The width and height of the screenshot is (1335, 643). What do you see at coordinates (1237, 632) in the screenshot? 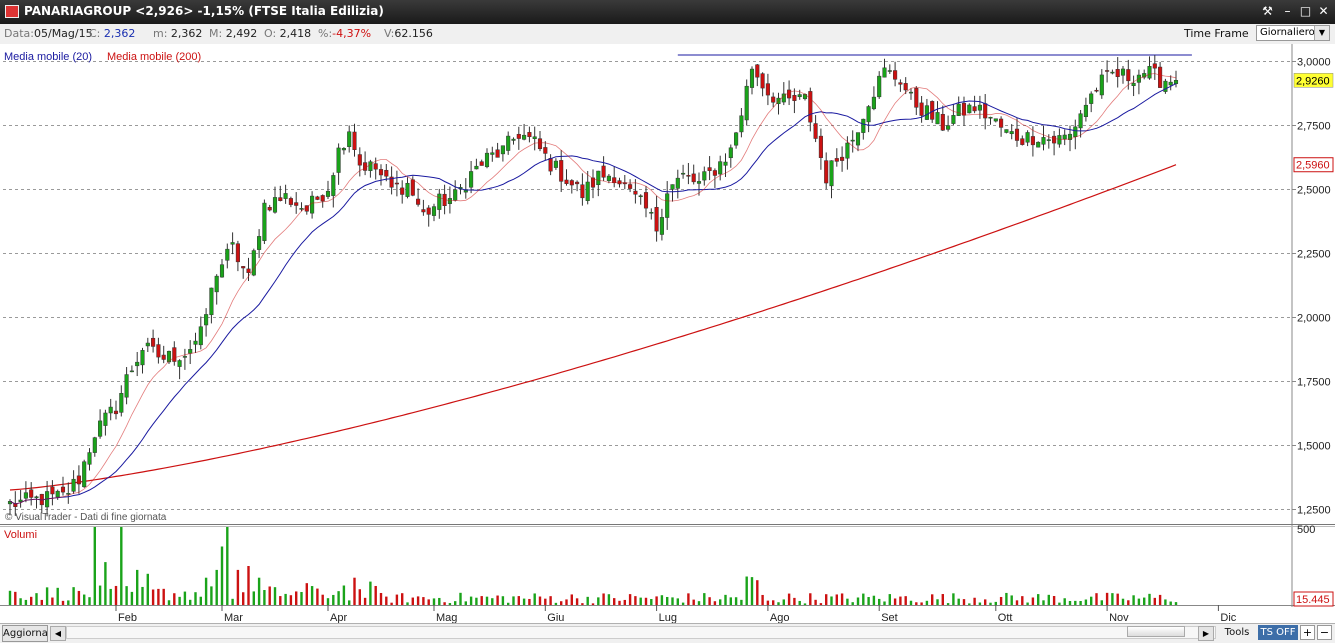
I see `tools-button: Tools` at bounding box center [1237, 632].